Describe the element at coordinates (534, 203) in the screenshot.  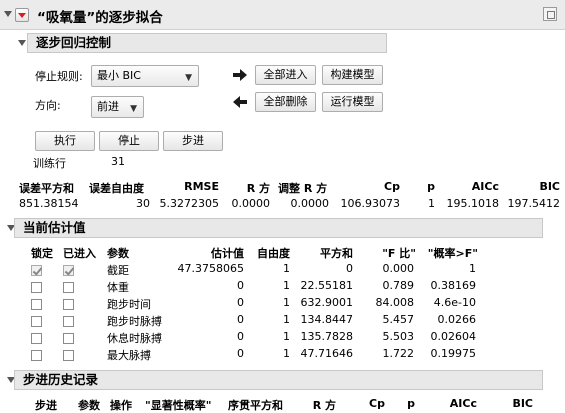
I see `summary-value-bic: 197.5412` at that location.